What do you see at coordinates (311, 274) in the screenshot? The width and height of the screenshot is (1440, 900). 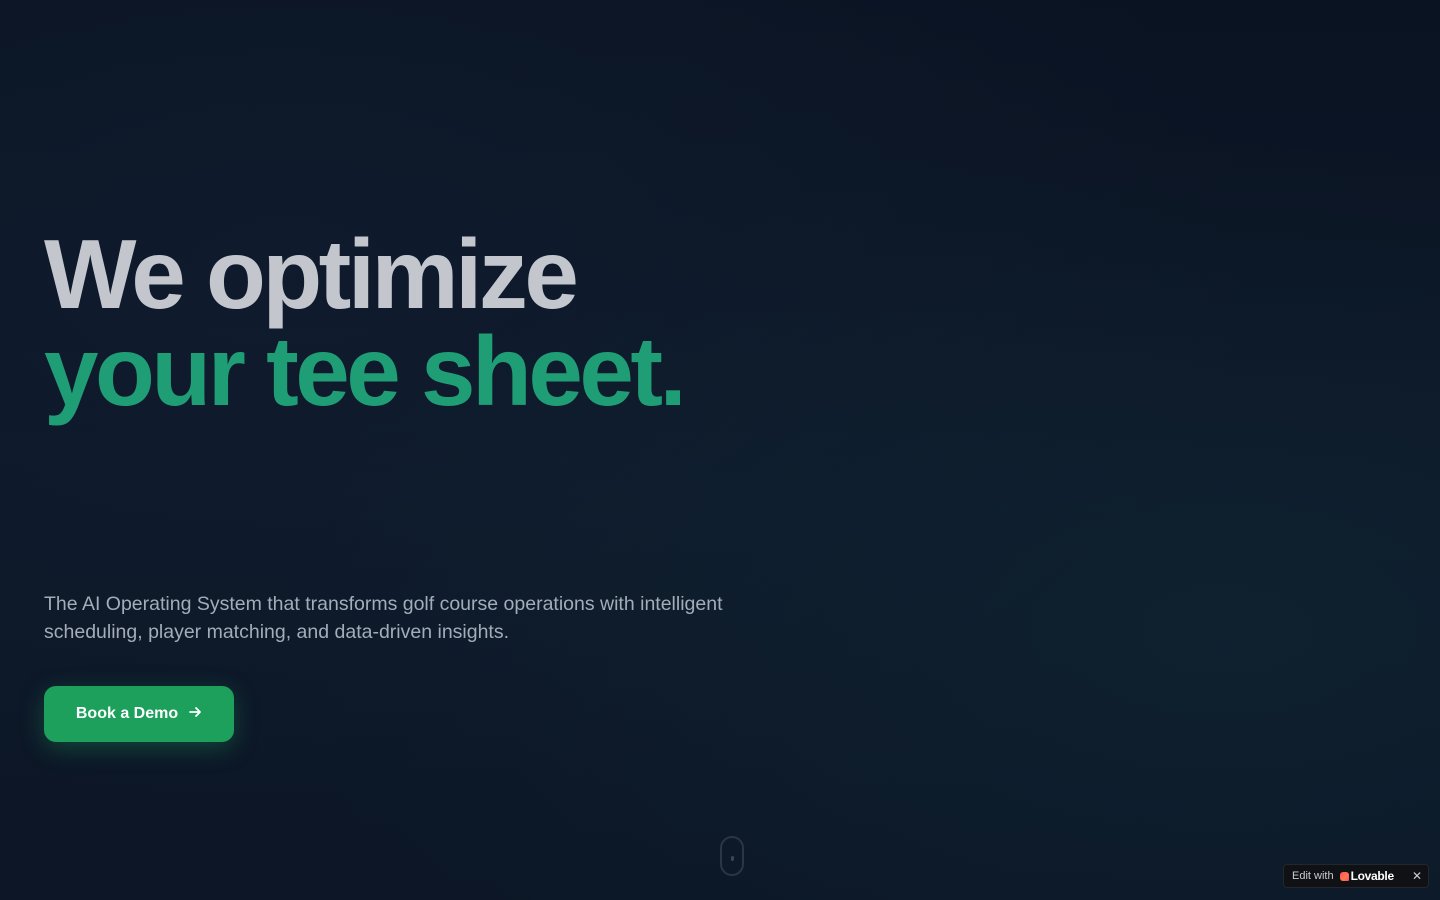 I see `headline-line-primary: We optimize` at bounding box center [311, 274].